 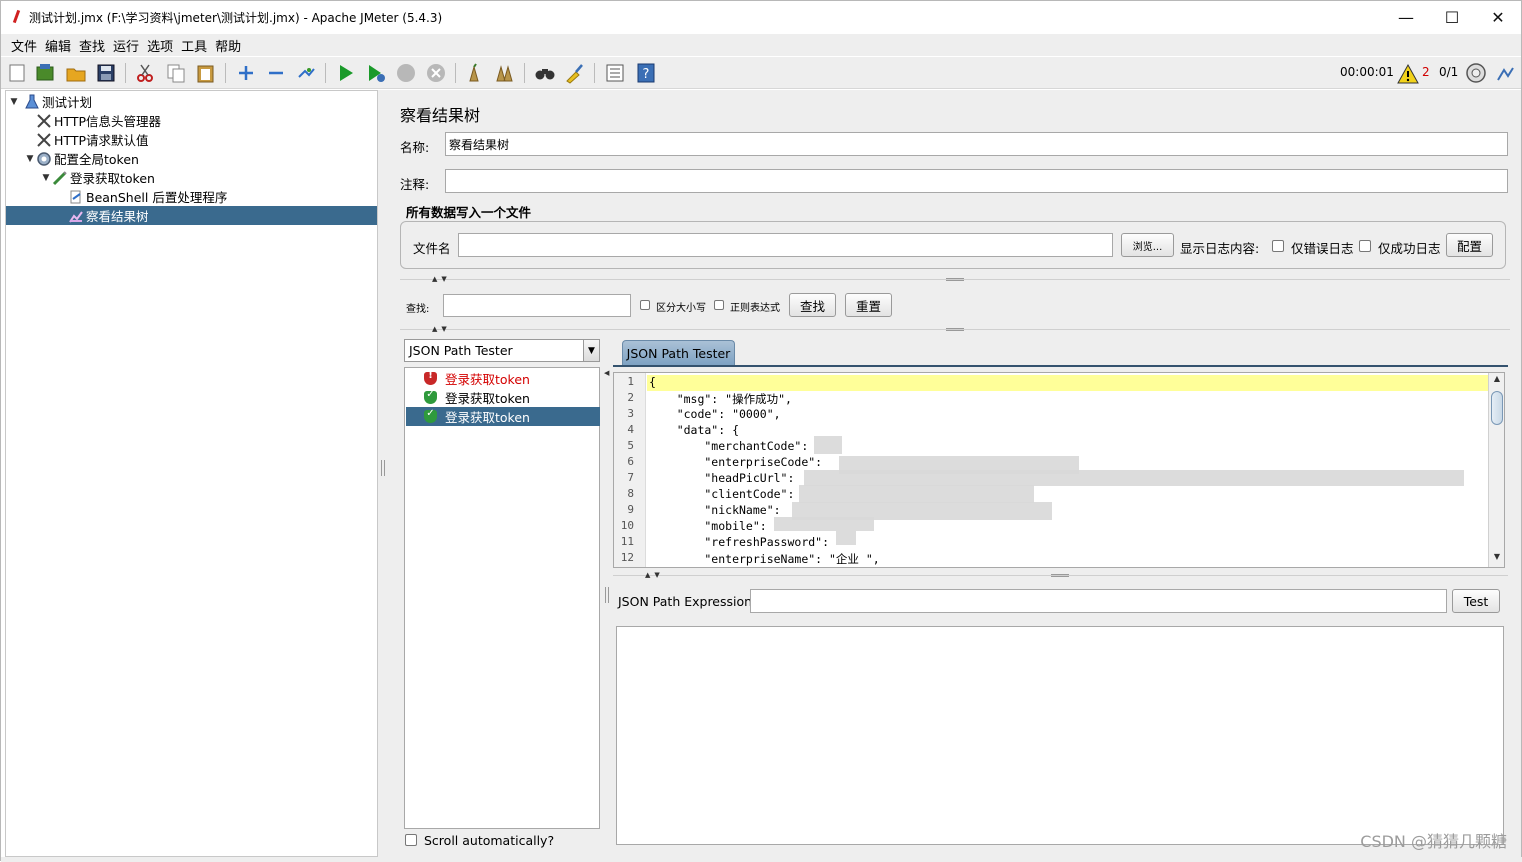 What do you see at coordinates (713, 511) in the screenshot?
I see `code-line: "nickName":` at bounding box center [713, 511].